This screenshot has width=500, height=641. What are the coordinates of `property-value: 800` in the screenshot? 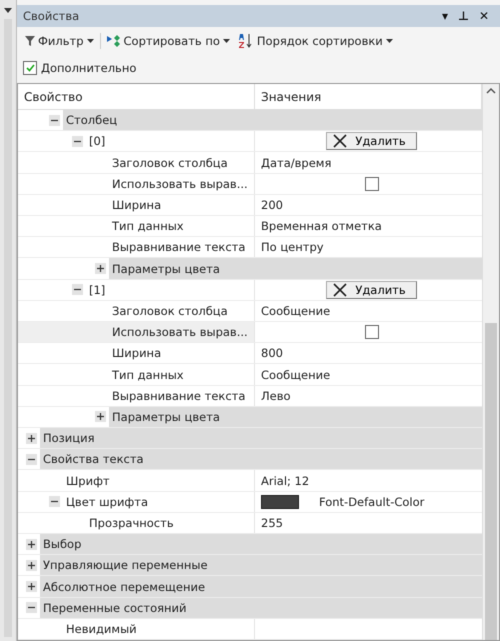 It's located at (272, 353).